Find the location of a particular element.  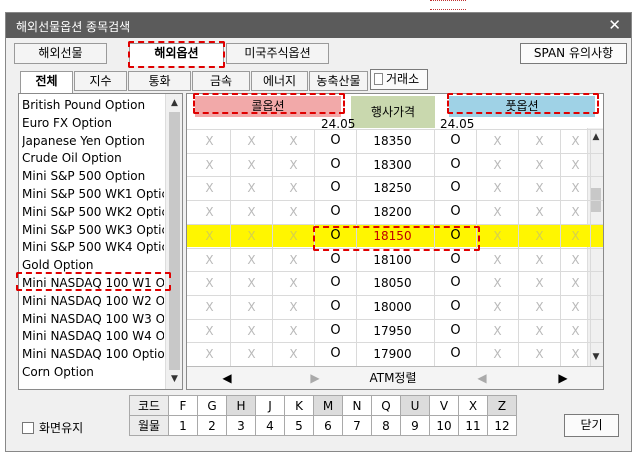

month-code-cell: U is located at coordinates (415, 405).